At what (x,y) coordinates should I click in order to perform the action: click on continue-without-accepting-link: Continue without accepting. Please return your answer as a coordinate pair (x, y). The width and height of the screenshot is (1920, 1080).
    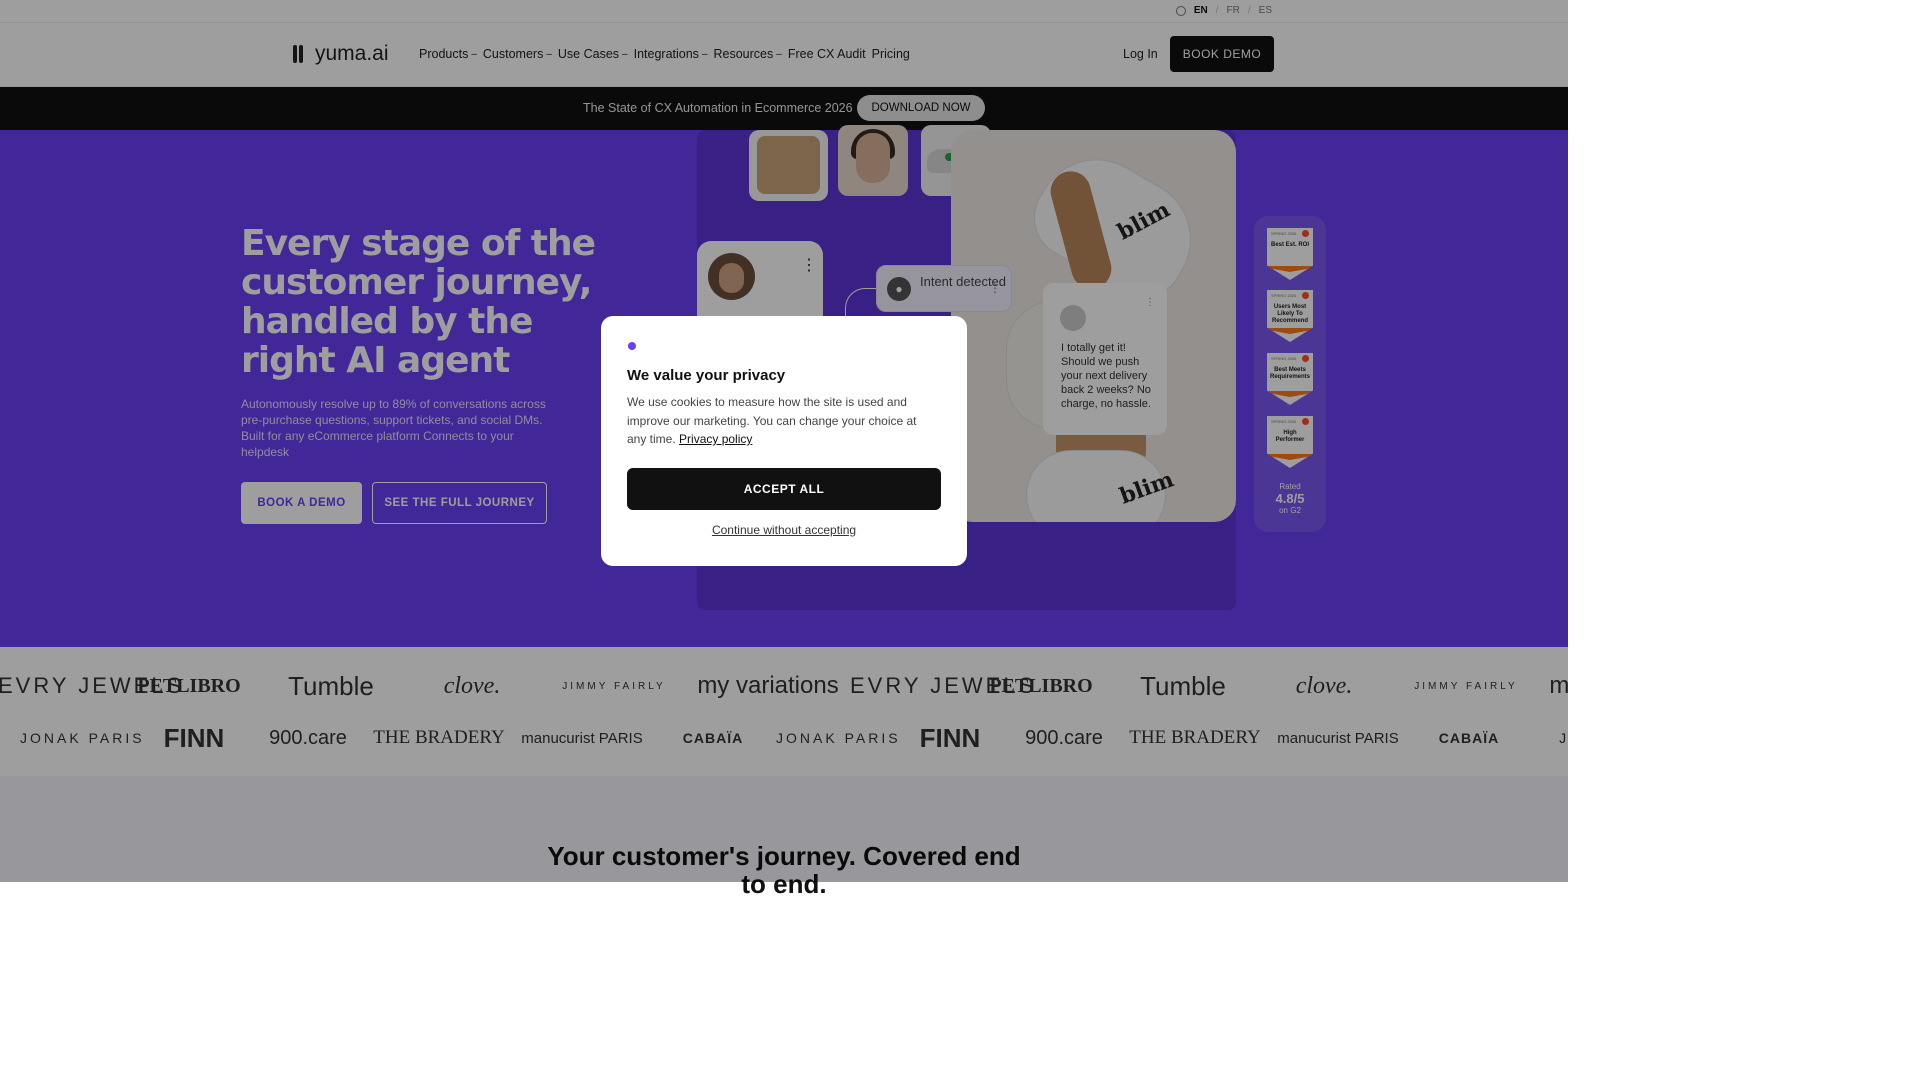
    Looking at the image, I should click on (784, 530).